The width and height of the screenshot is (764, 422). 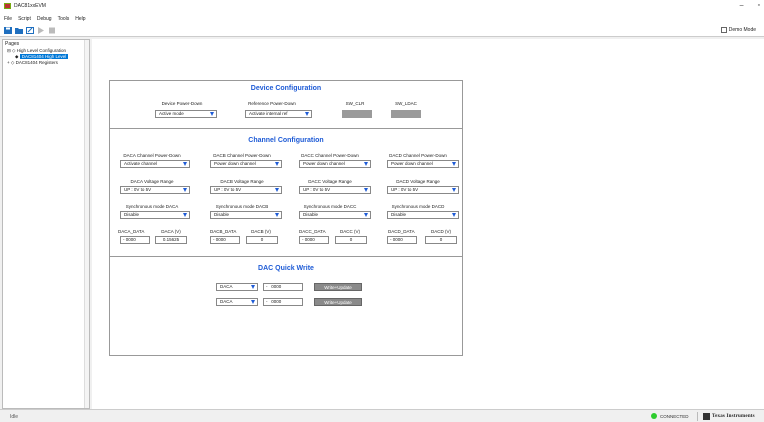 What do you see at coordinates (242, 155) in the screenshot?
I see `dacb-power-down-label: DACB Channel Power-Down` at bounding box center [242, 155].